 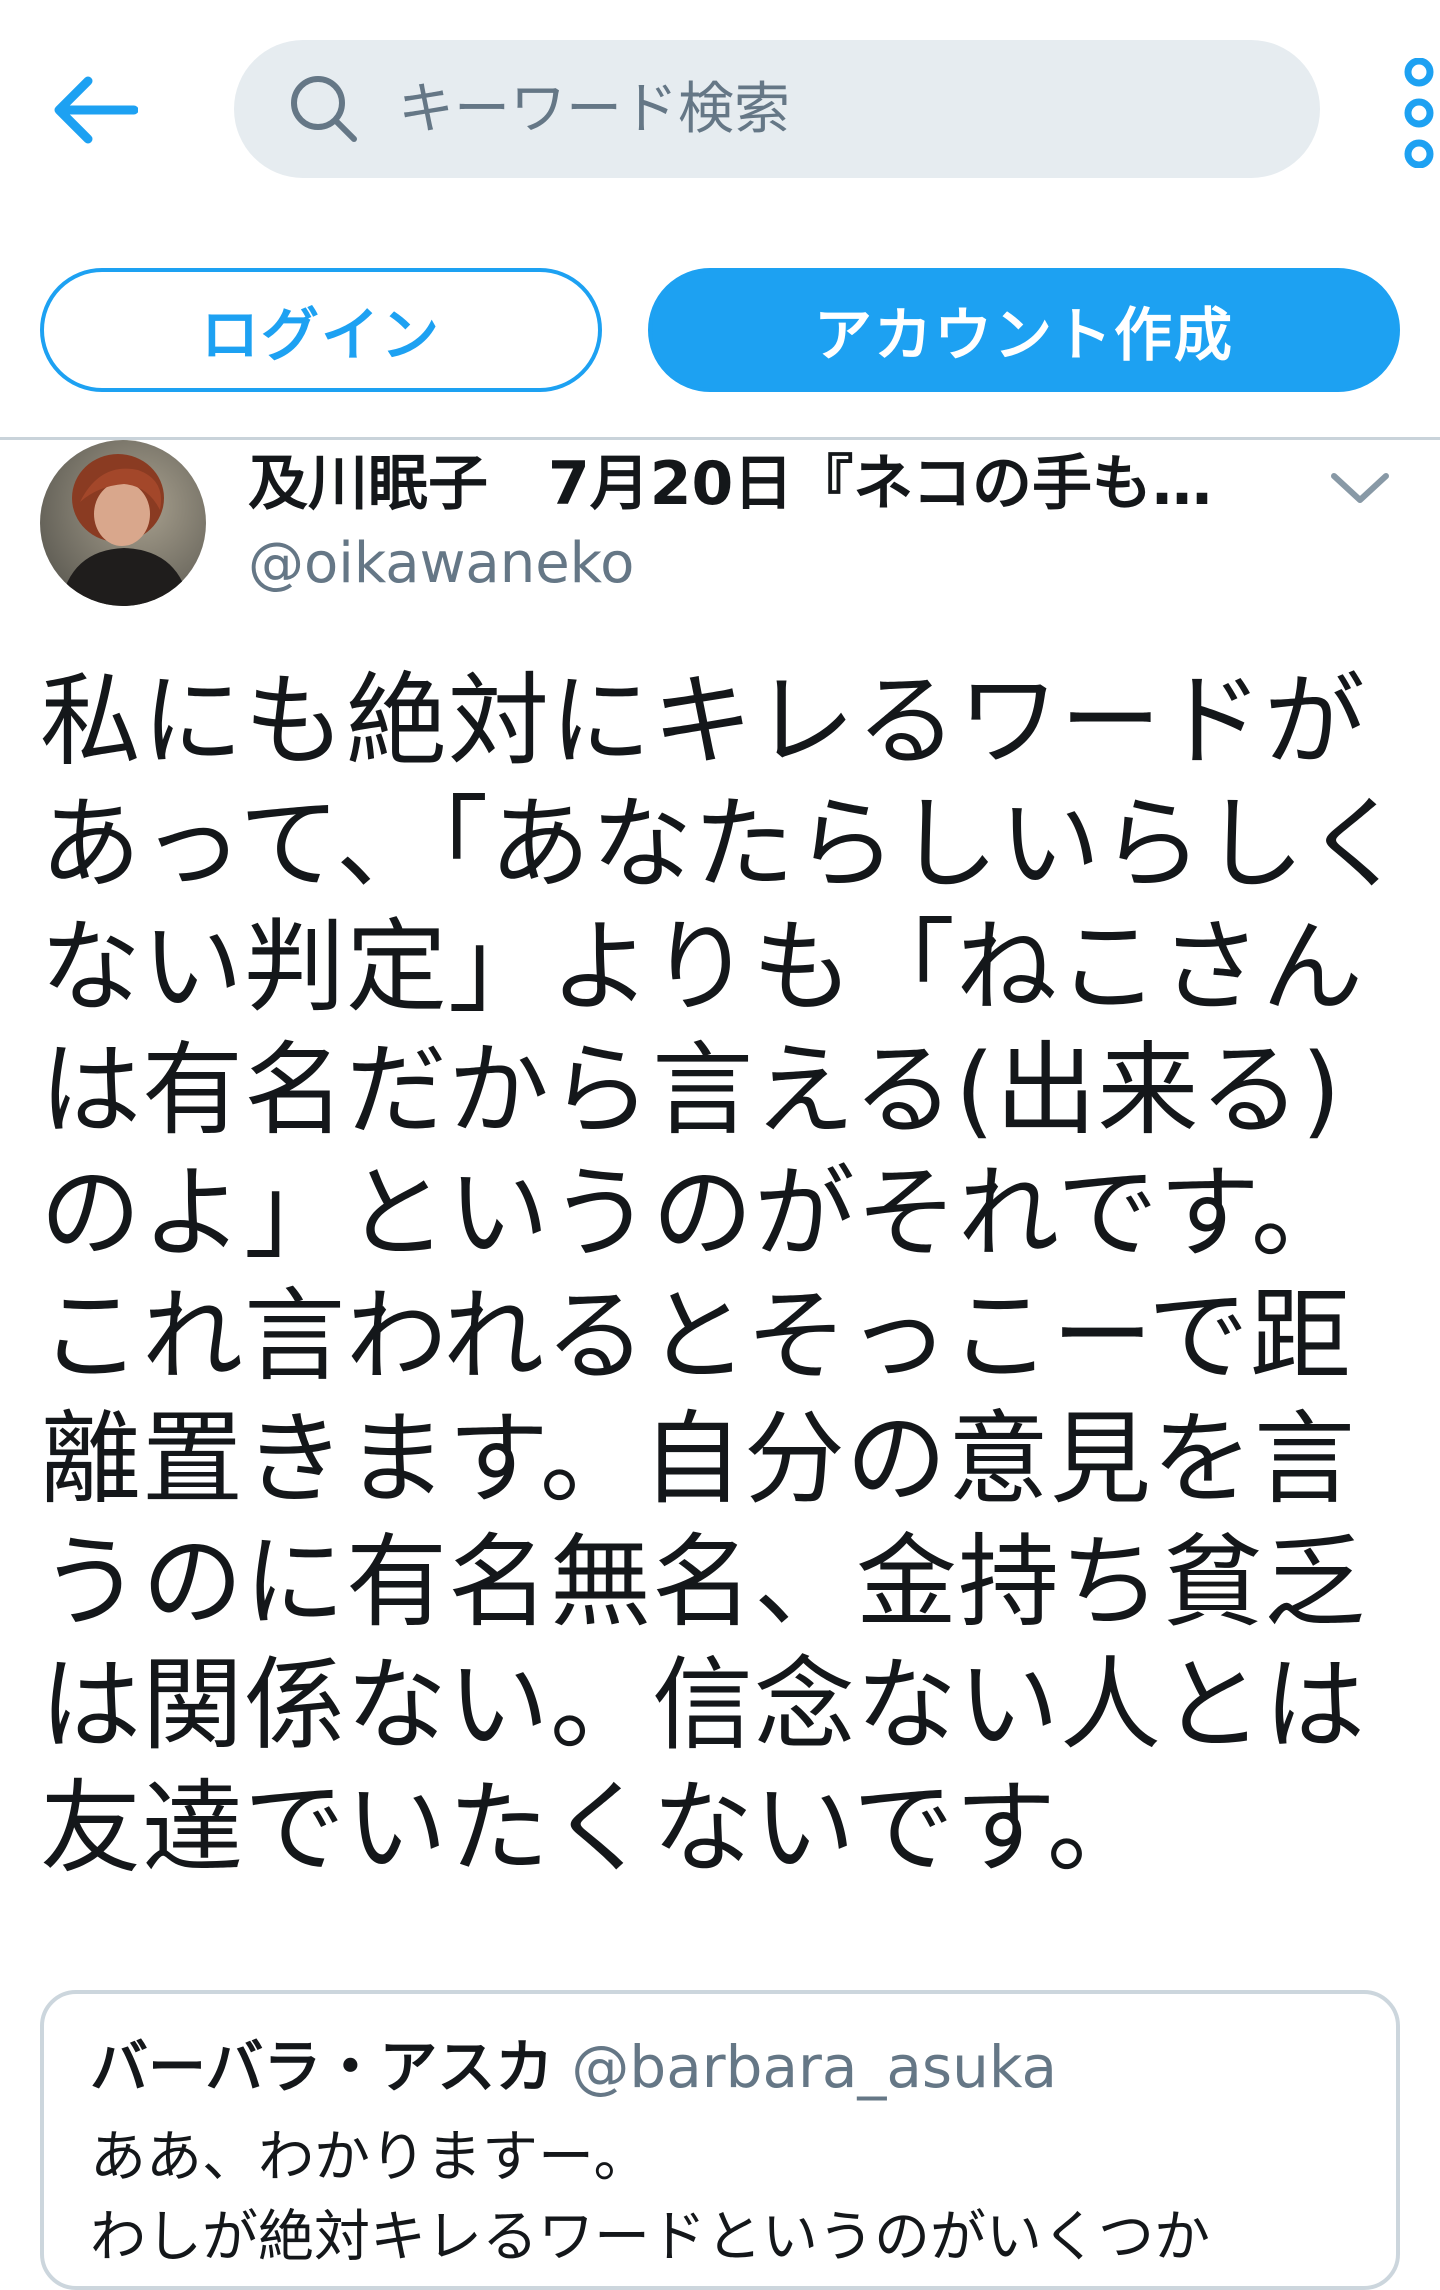 I want to click on login-button: ログイン, so click(x=321, y=330).